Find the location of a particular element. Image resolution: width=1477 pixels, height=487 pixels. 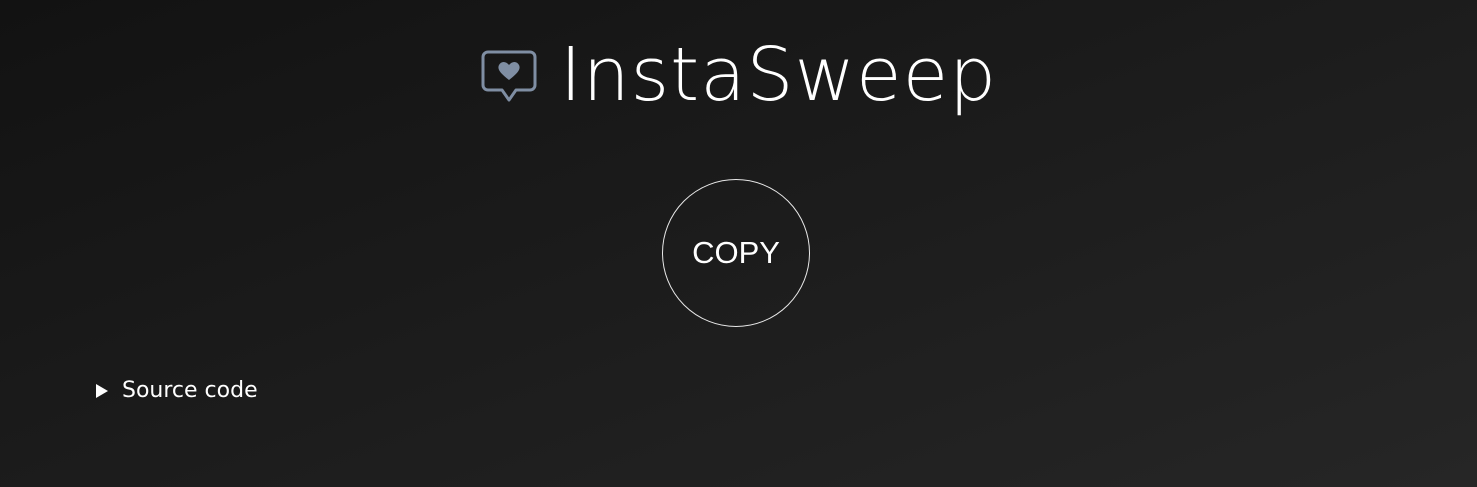

source-code-toggle: Source code is located at coordinates (177, 390).